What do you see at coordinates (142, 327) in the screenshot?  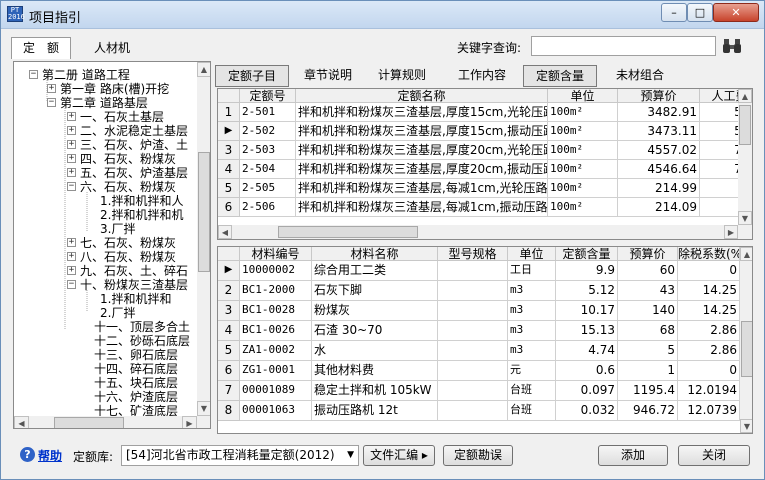 I see `tree-node: 十一、顶层多合土` at bounding box center [142, 327].